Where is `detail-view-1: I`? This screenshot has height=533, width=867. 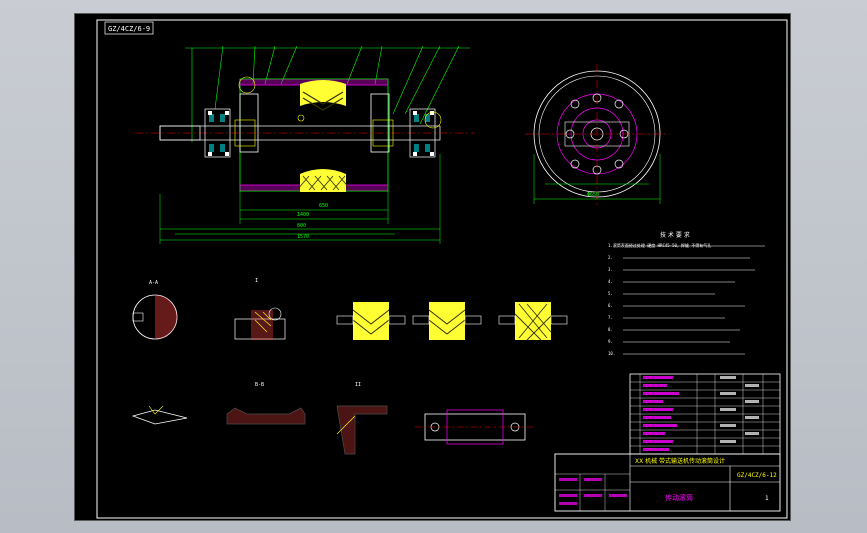 detail-view-1: I is located at coordinates (260, 309).